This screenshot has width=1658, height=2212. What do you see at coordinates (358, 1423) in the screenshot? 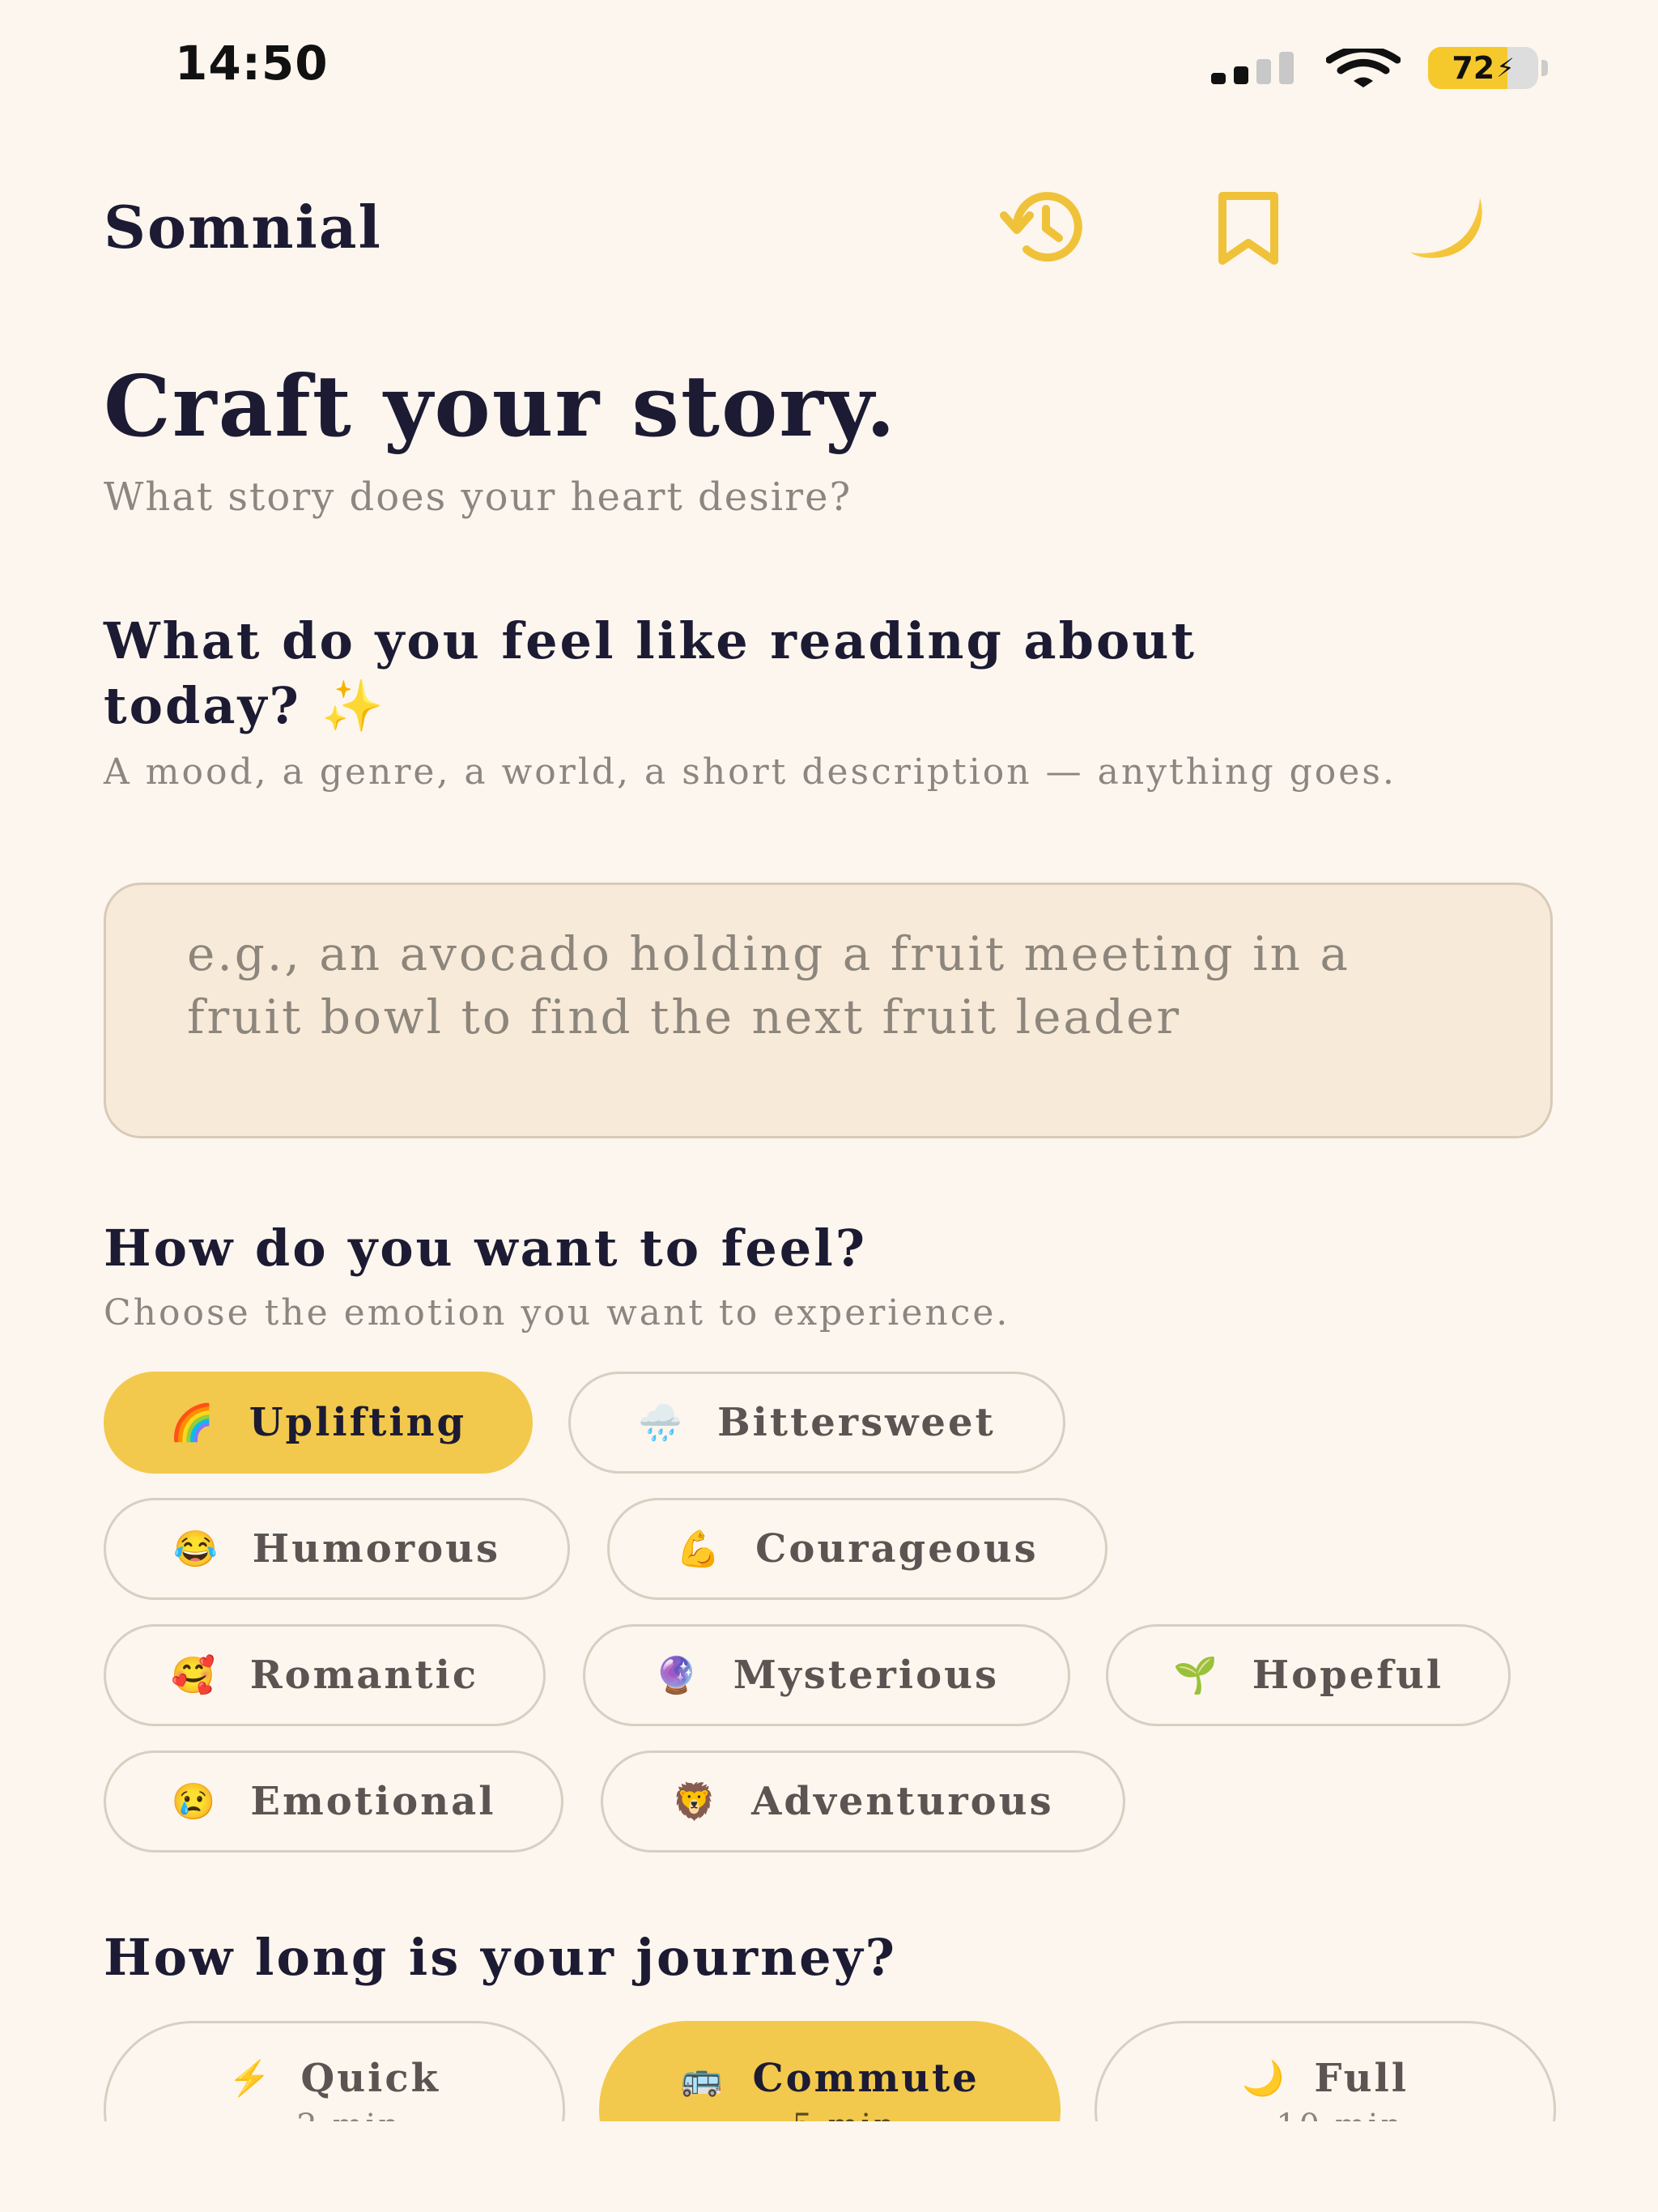
I see `emotion-chip-label: Uplifting` at bounding box center [358, 1423].